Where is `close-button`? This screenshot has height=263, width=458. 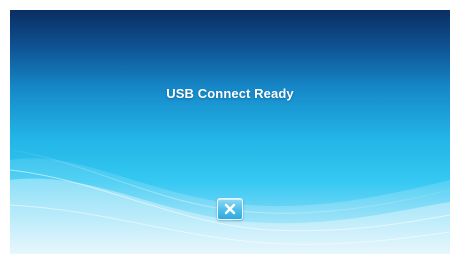 close-button is located at coordinates (230, 209).